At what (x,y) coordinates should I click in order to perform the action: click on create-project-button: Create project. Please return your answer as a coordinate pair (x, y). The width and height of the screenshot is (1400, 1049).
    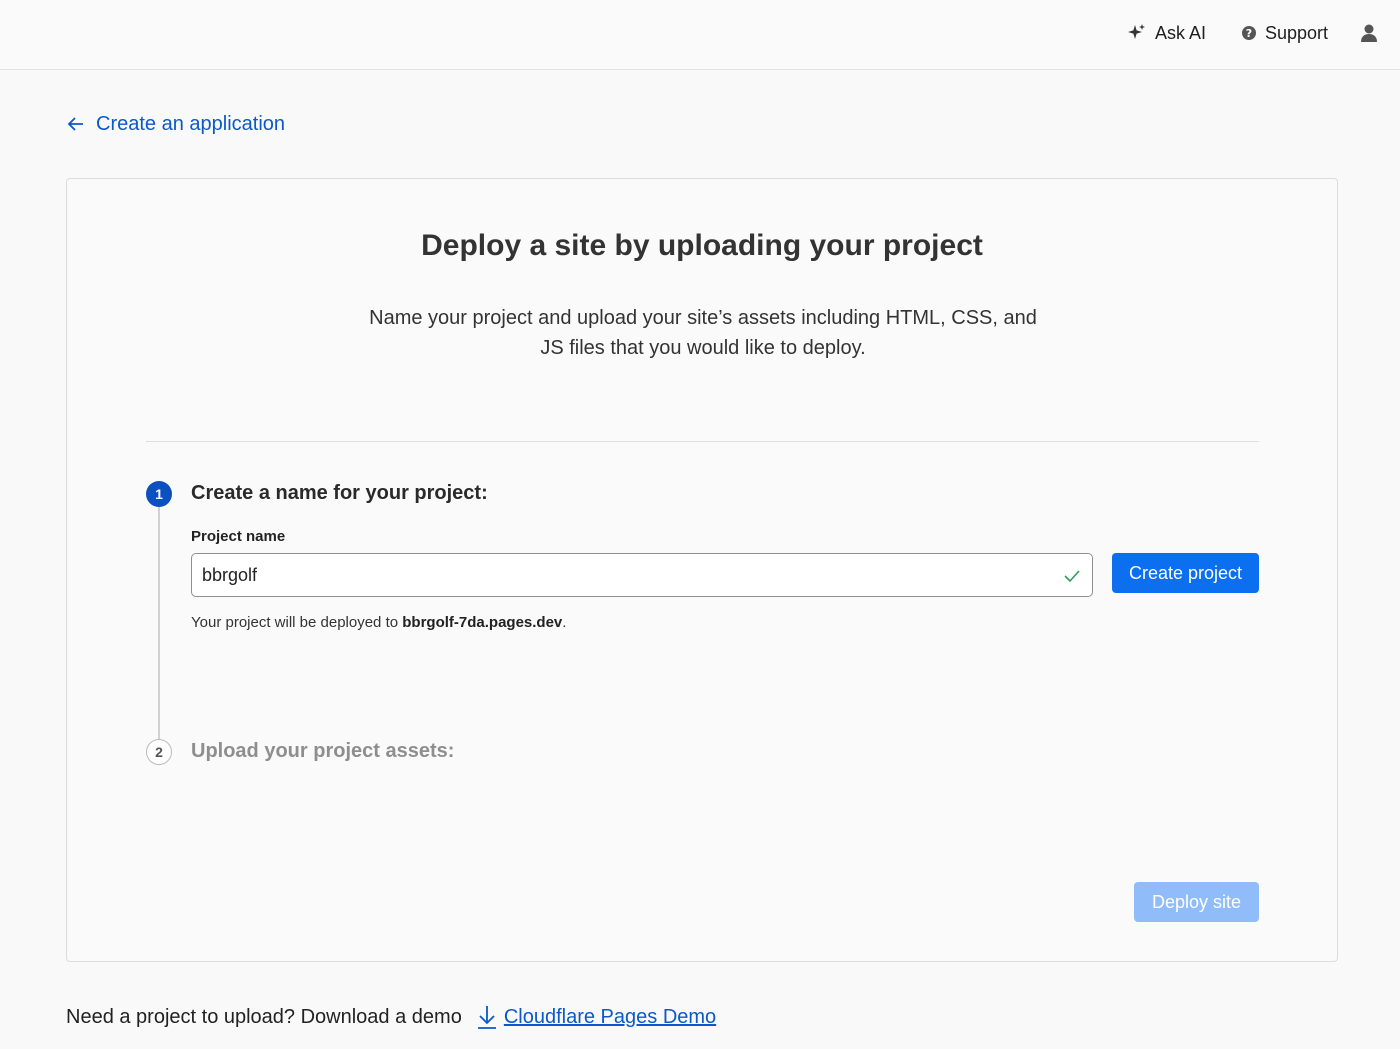
    Looking at the image, I should click on (1185, 573).